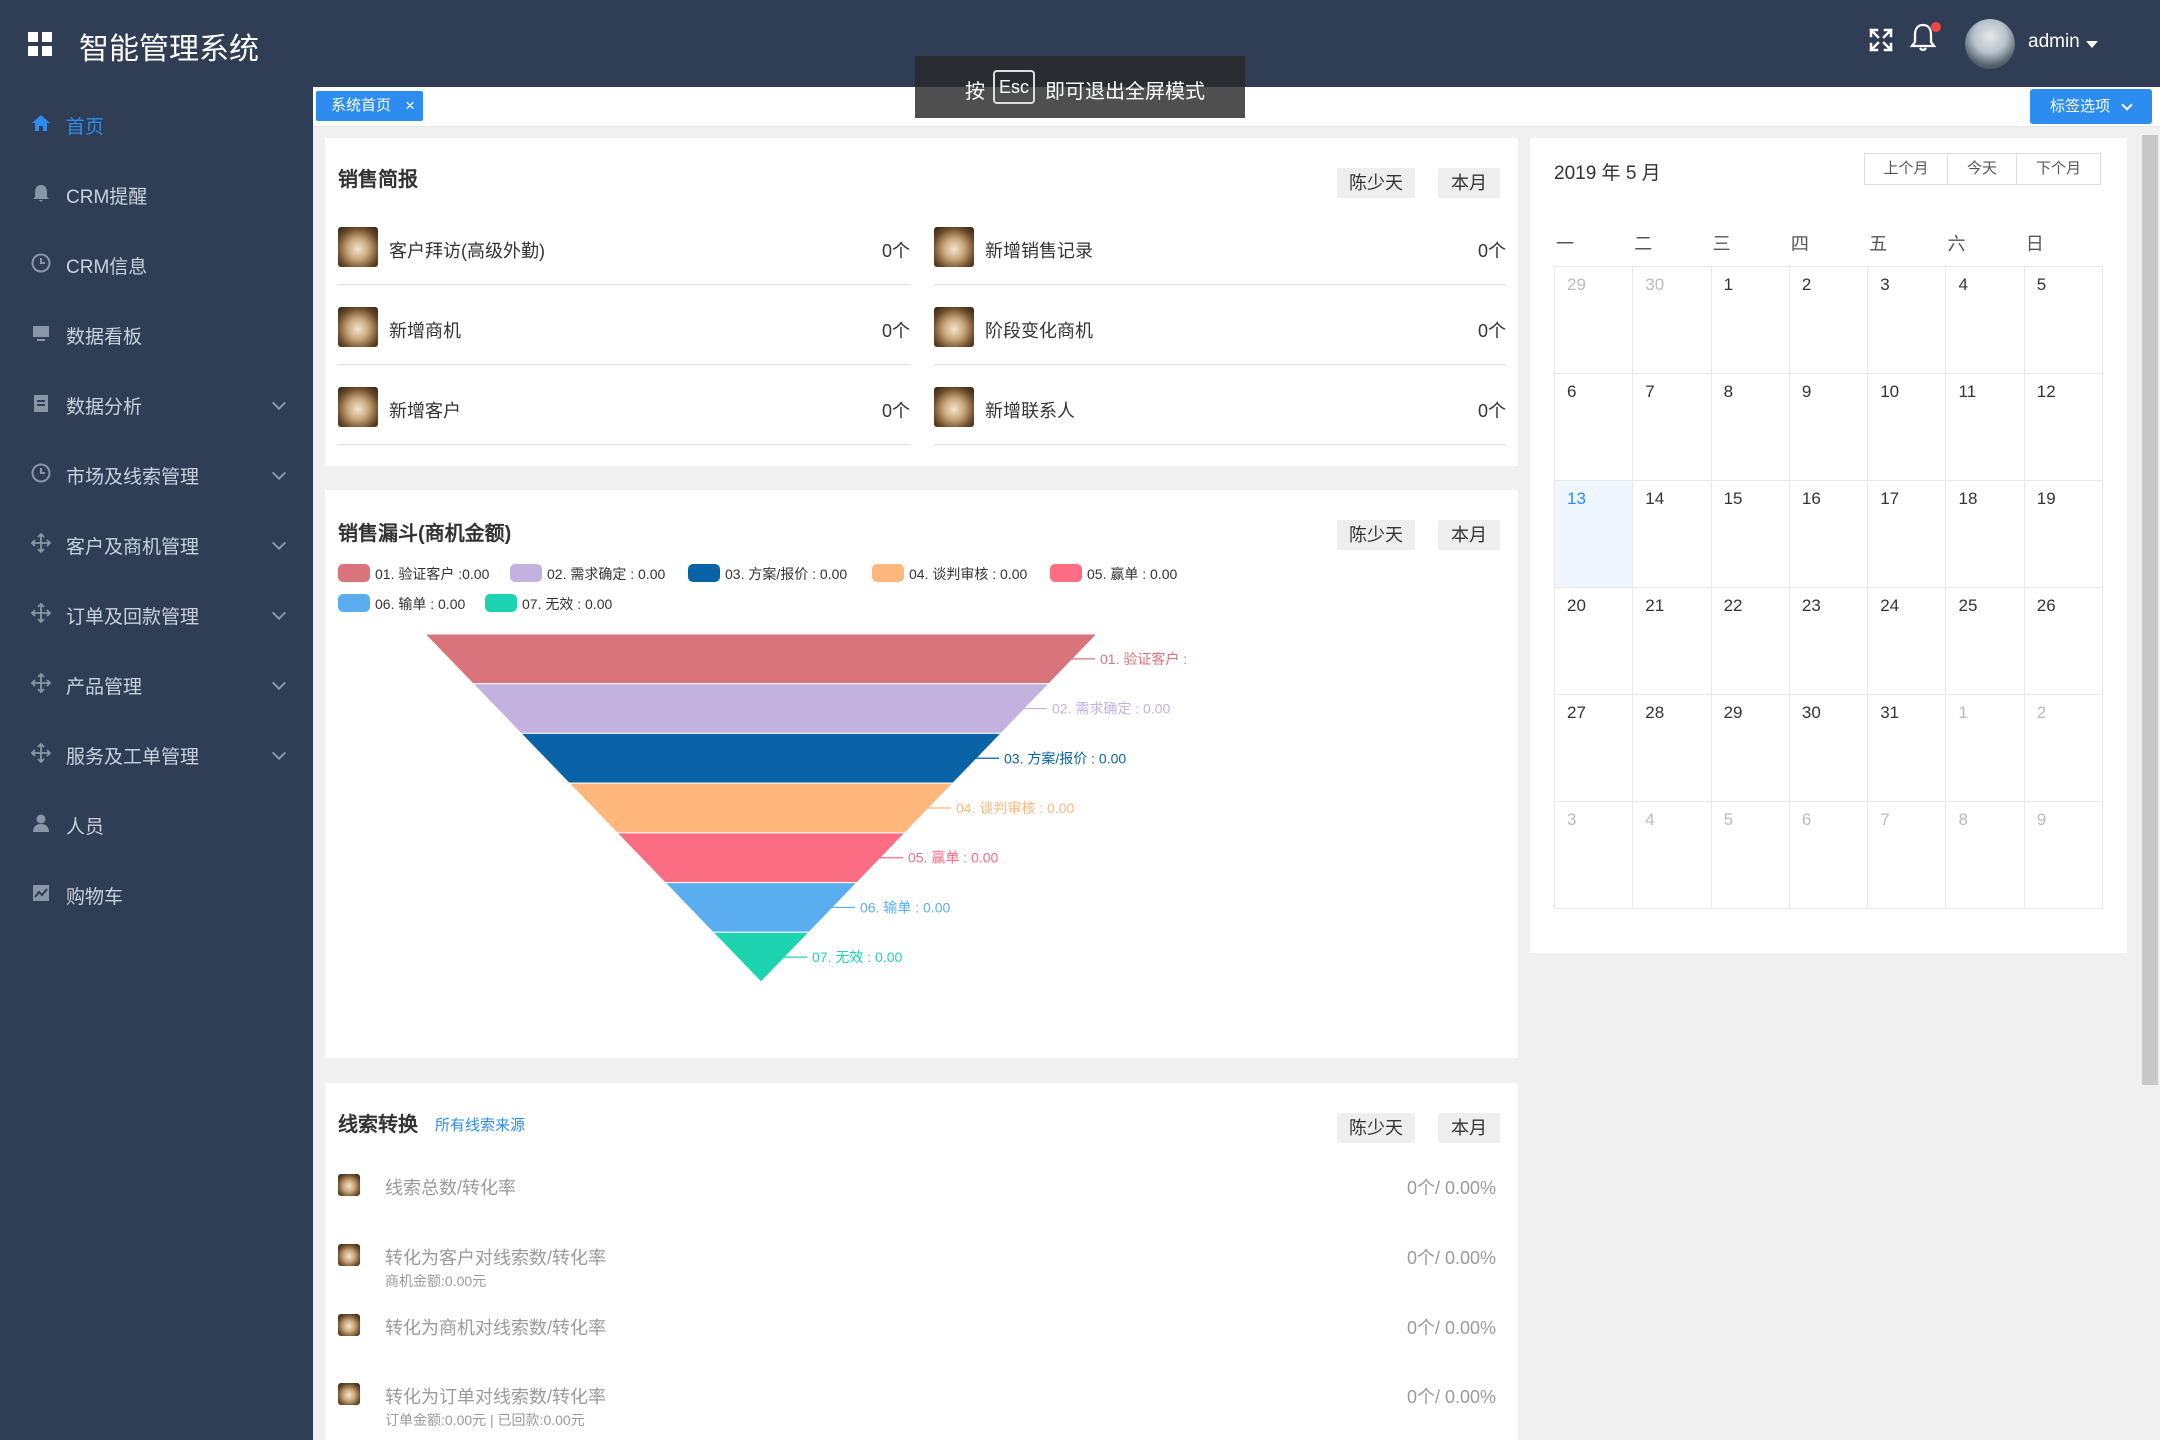 Image resolution: width=2160 pixels, height=1440 pixels. I want to click on calendar-day: 20, so click(1594, 641).